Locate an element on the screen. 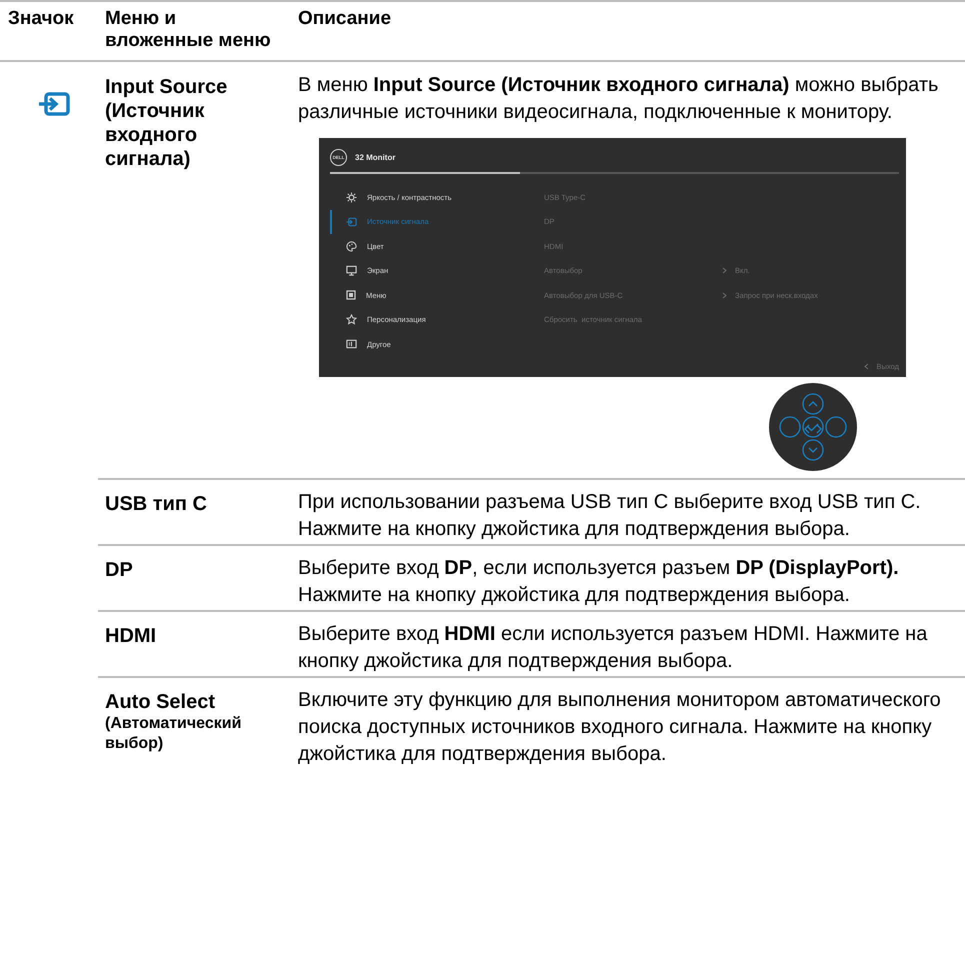 The image size is (965, 954). menu-name: Input Source (Источник входного сигнала) is located at coordinates (166, 123).